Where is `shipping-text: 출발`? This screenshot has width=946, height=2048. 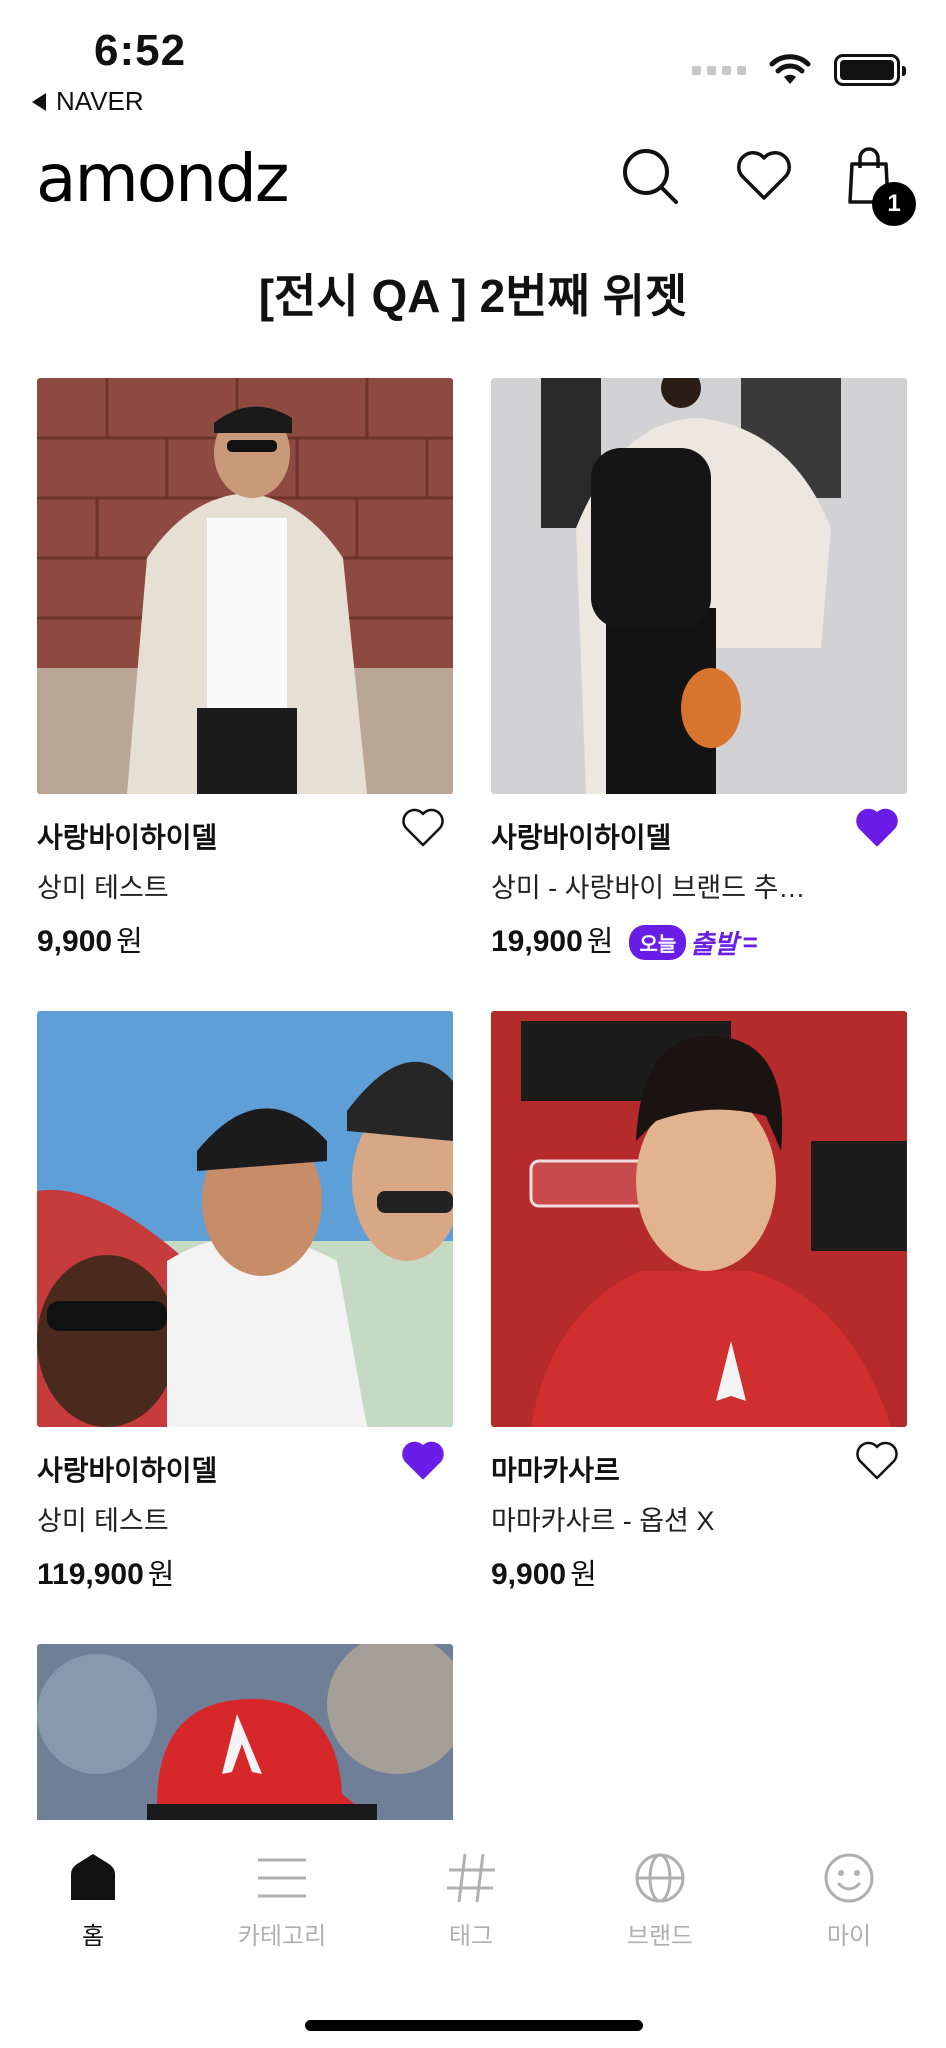 shipping-text: 출발 is located at coordinates (714, 944).